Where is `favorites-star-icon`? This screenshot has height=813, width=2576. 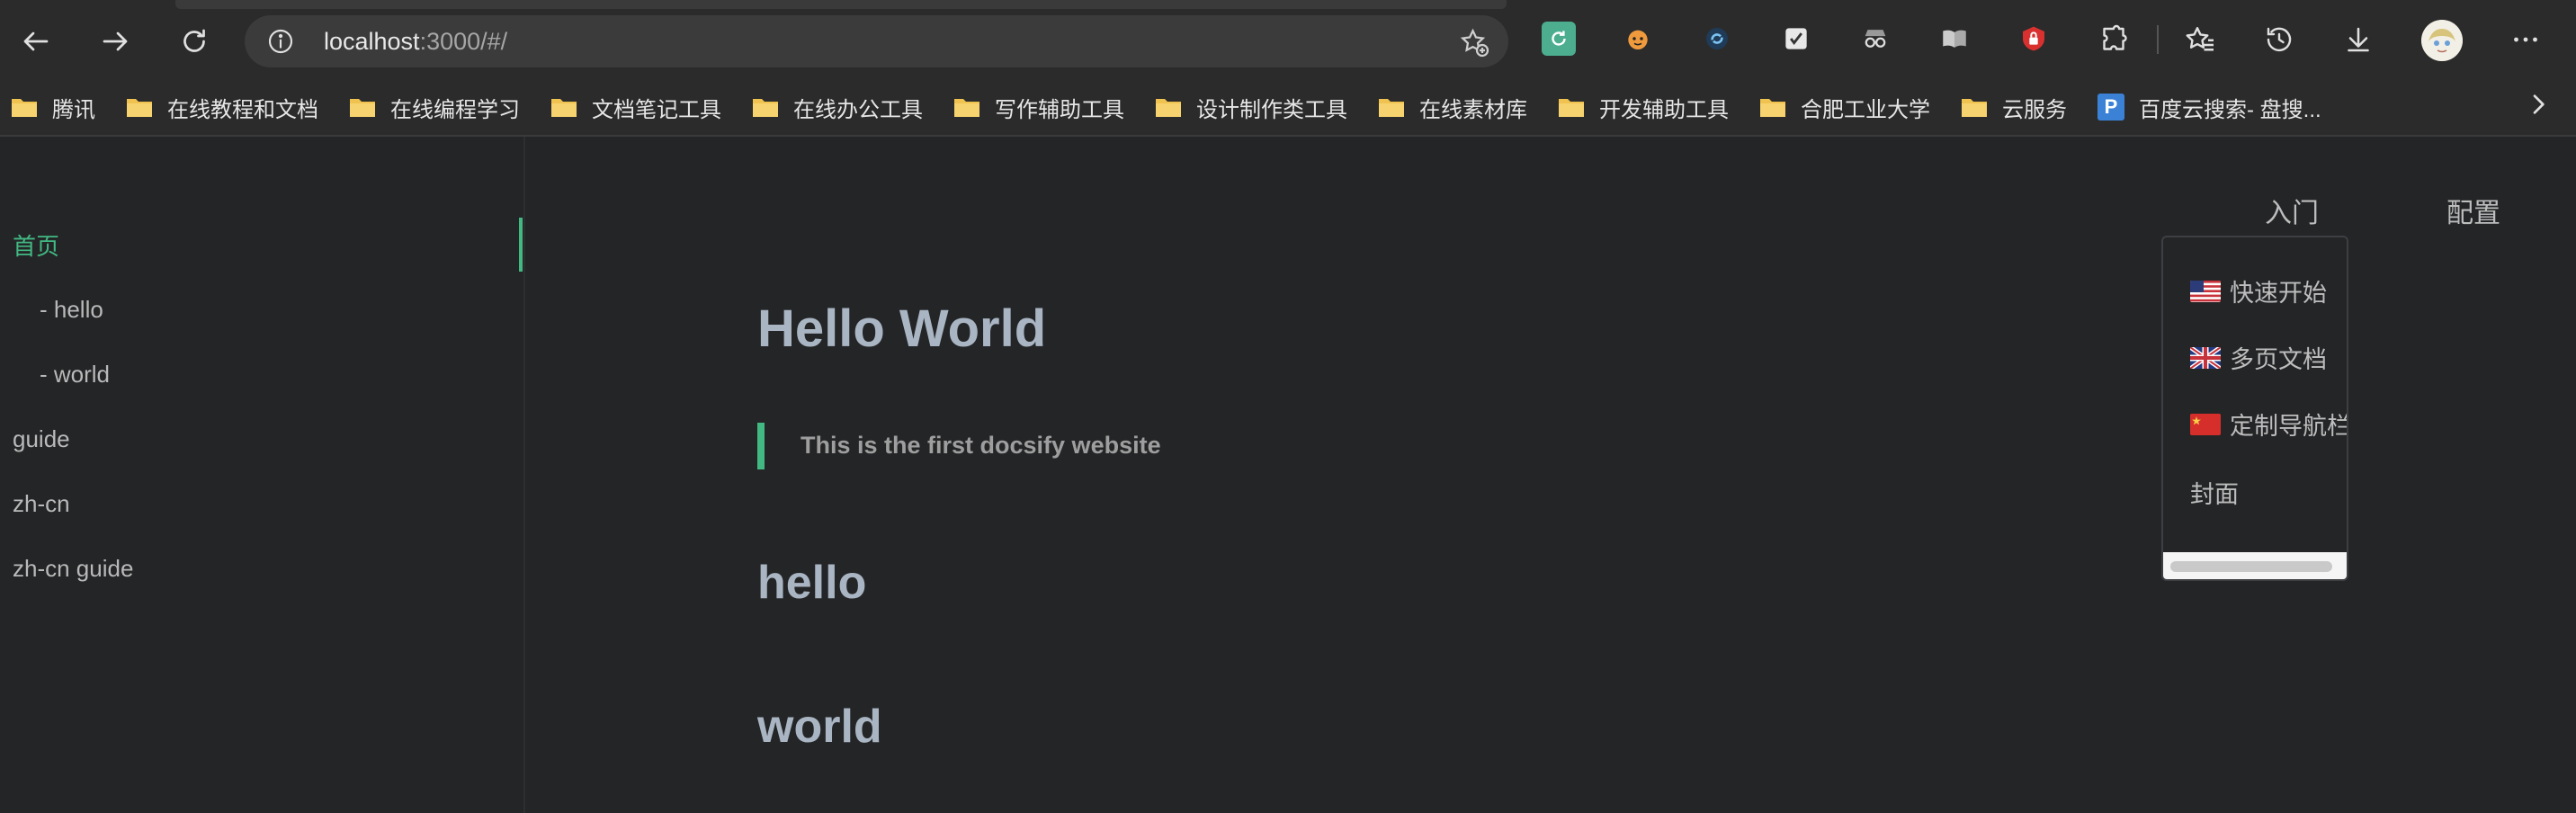 favorites-star-icon is located at coordinates (2200, 39).